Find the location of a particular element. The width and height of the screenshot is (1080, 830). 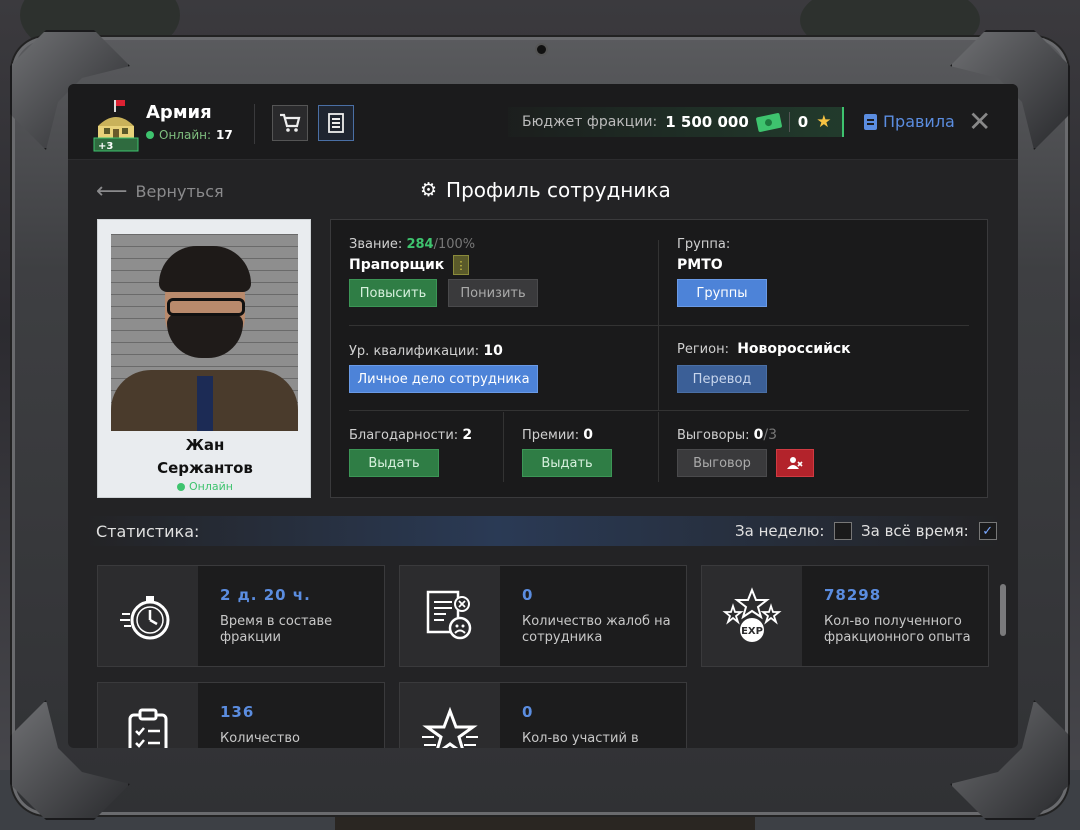

stat-label: Кол-во полученного фракционного опыта is located at coordinates (897, 629).